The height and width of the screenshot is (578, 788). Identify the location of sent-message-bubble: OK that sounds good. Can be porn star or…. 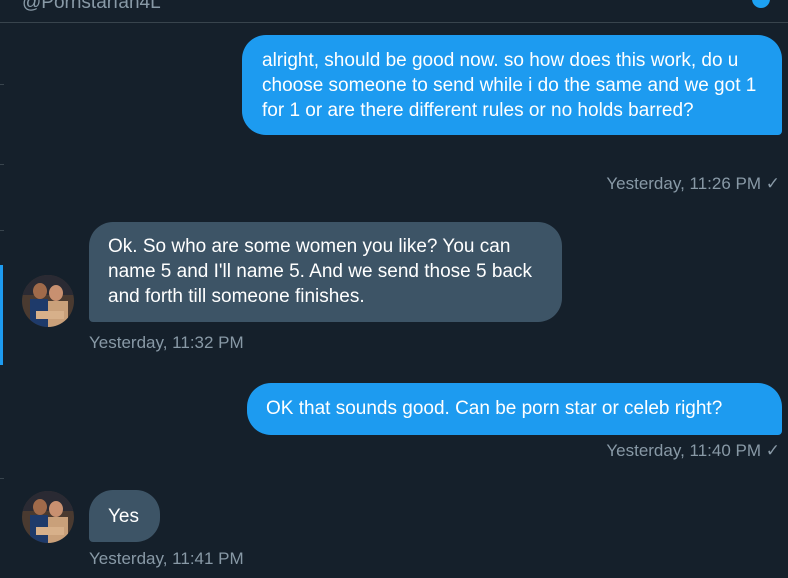
(514, 409).